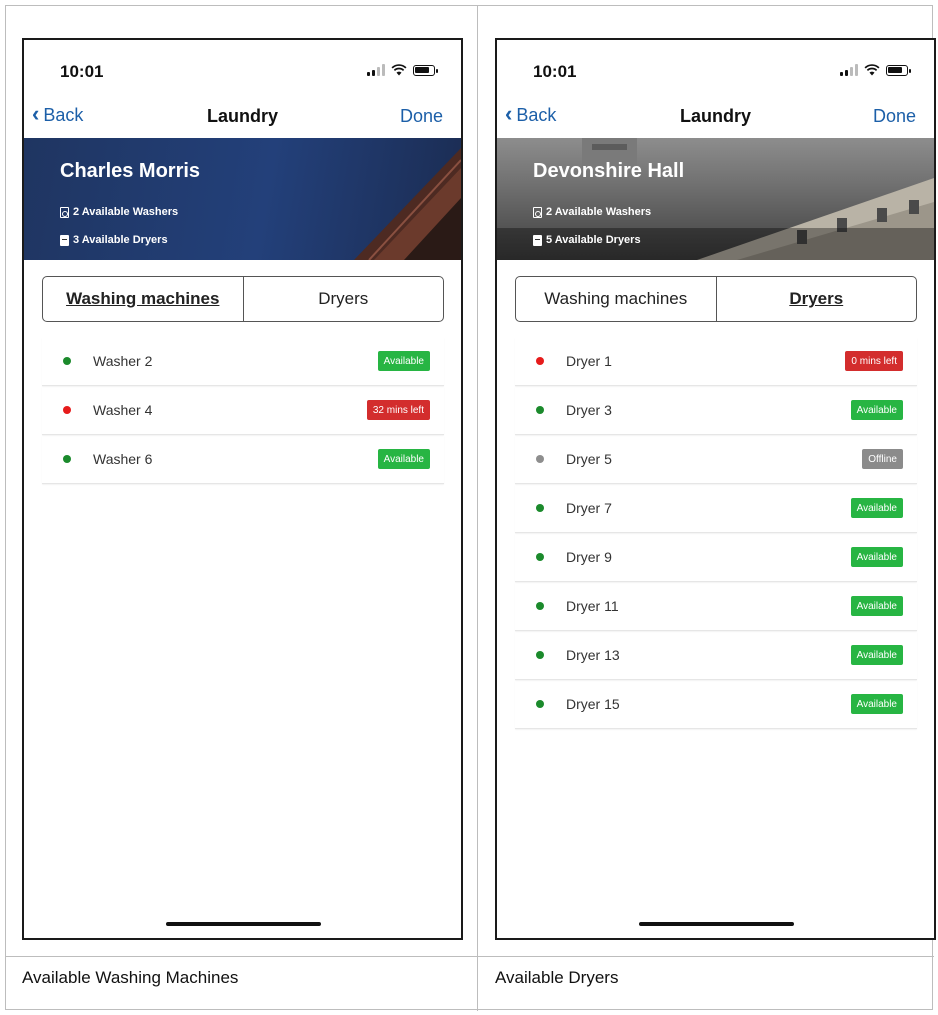  Describe the element at coordinates (589, 557) in the screenshot. I see `machine-name: Dryer 9` at that location.